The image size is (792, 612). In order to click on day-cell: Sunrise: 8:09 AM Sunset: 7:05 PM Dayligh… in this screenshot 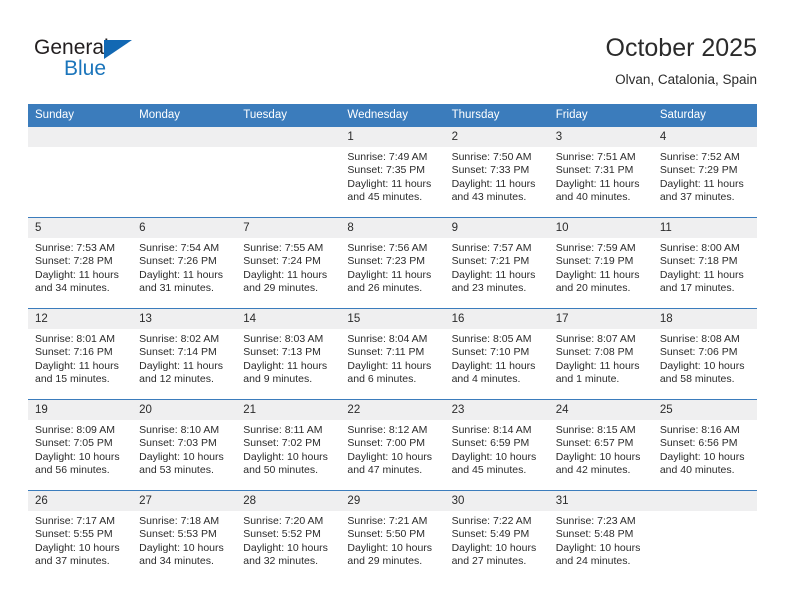, I will do `click(80, 455)`.